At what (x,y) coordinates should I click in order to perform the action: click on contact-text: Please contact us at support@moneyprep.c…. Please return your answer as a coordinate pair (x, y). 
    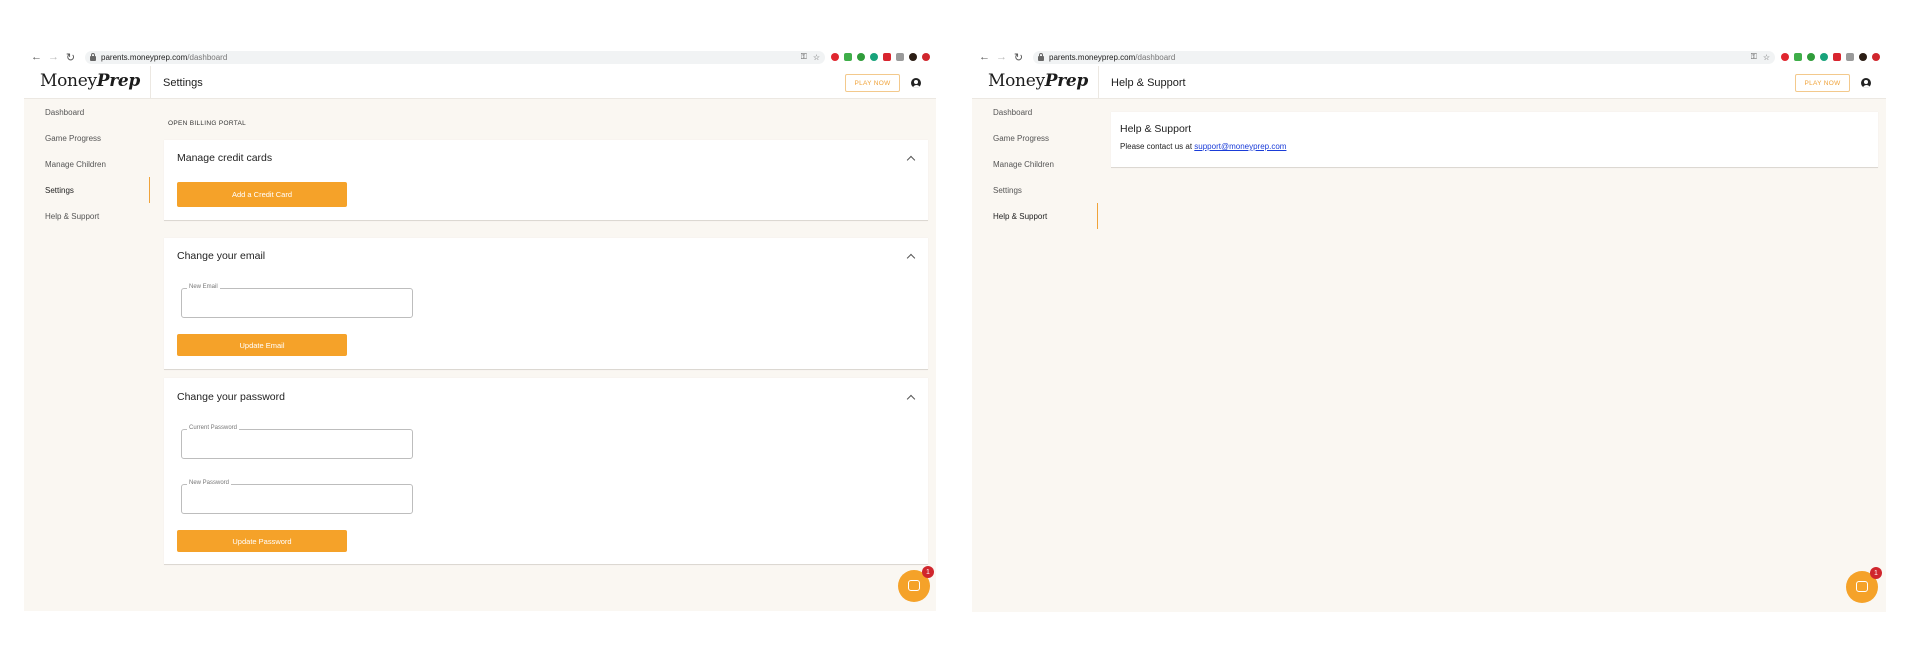
    Looking at the image, I should click on (1203, 146).